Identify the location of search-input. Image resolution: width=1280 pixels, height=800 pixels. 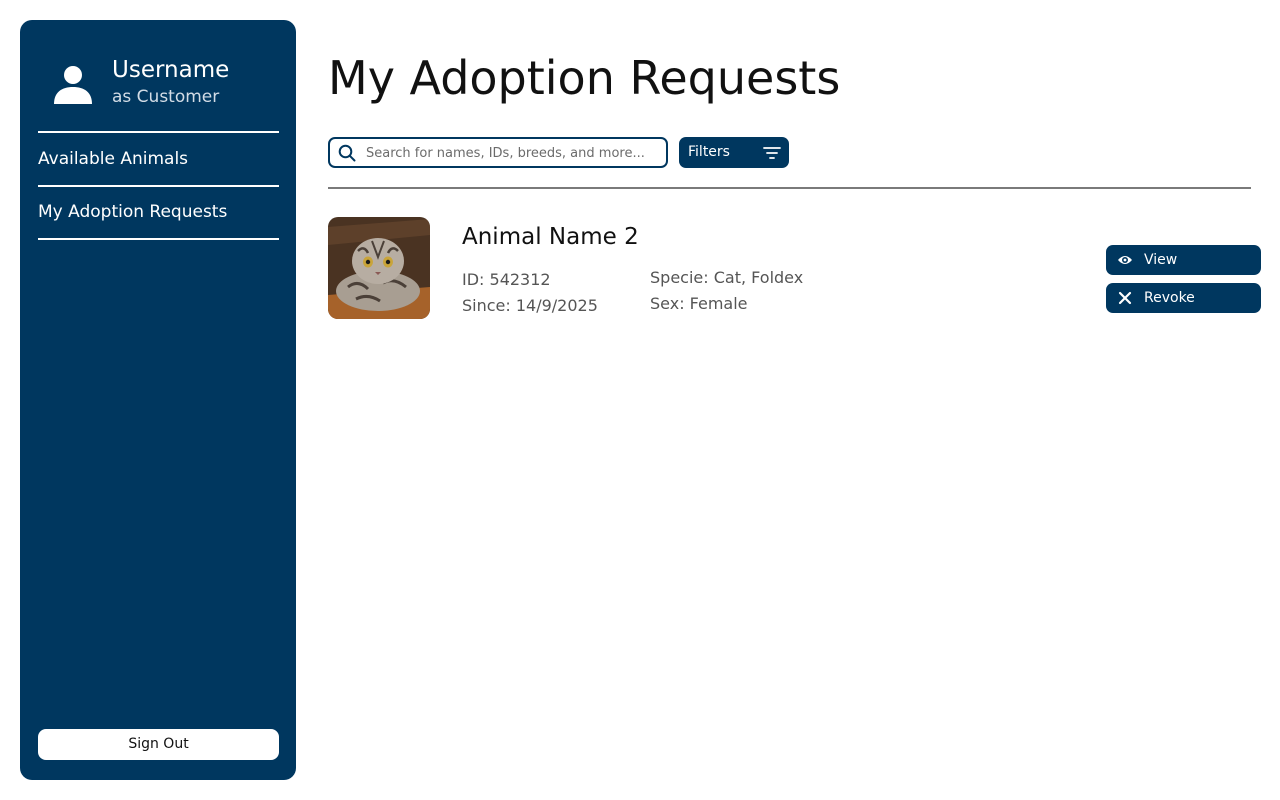
(512, 153).